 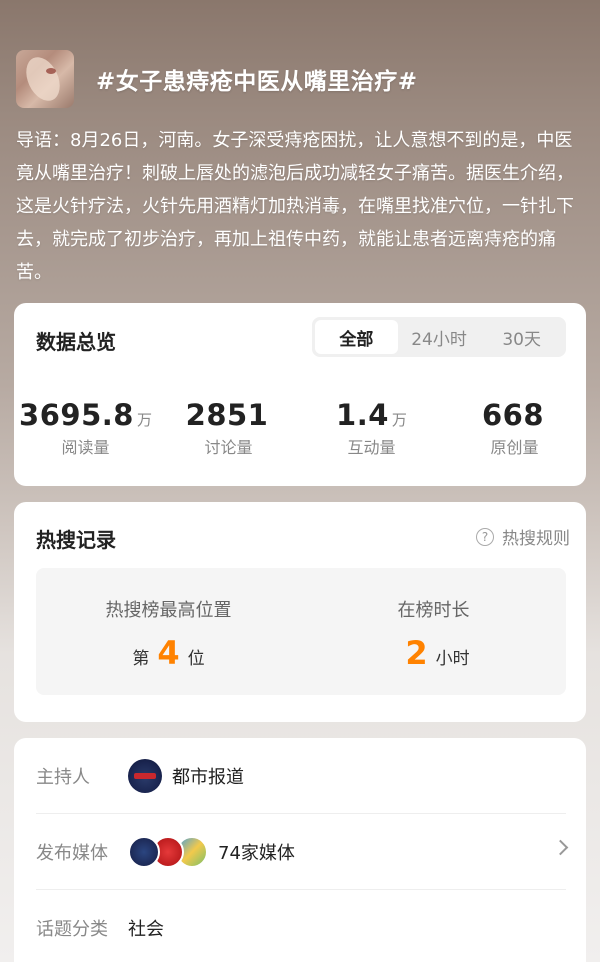 What do you see at coordinates (146, 928) in the screenshot?
I see `category-value: 社会` at bounding box center [146, 928].